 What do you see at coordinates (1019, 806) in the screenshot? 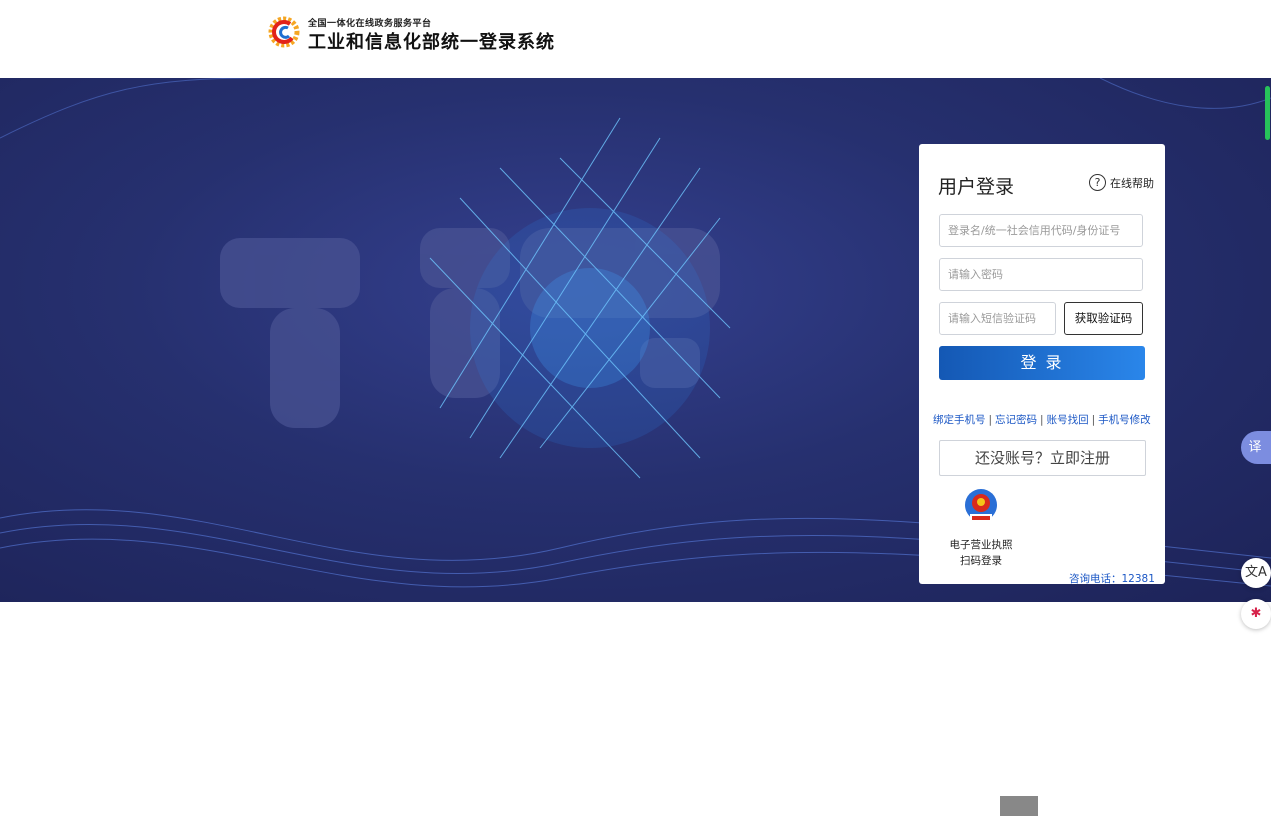
I see `keyboard-icon` at bounding box center [1019, 806].